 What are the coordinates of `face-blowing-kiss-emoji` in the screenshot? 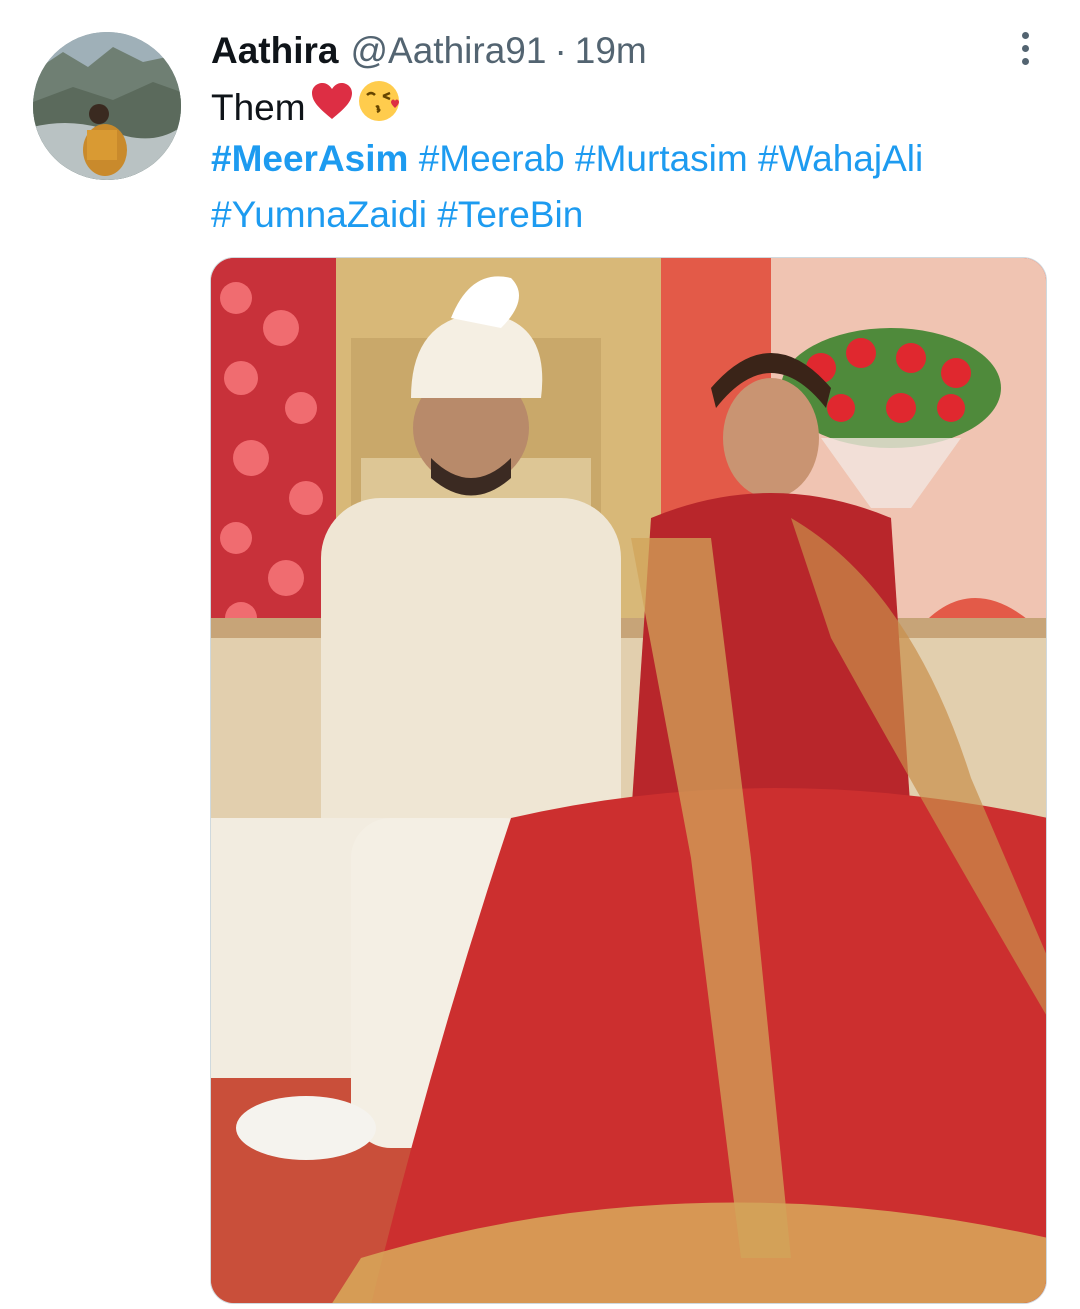 It's located at (381, 108).